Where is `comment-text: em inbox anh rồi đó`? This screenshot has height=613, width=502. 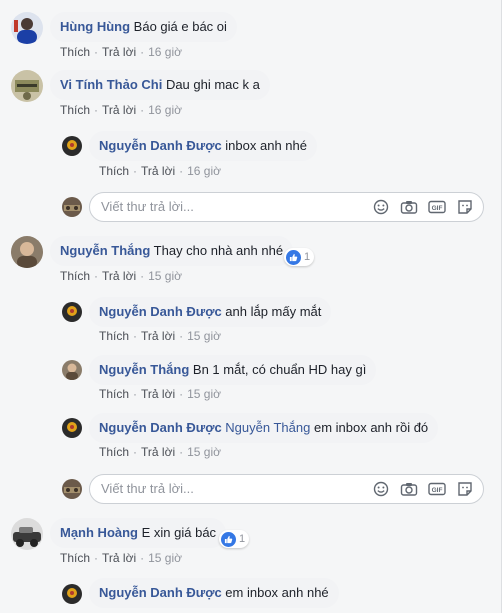 comment-text: em inbox anh rồi đó is located at coordinates (371, 427).